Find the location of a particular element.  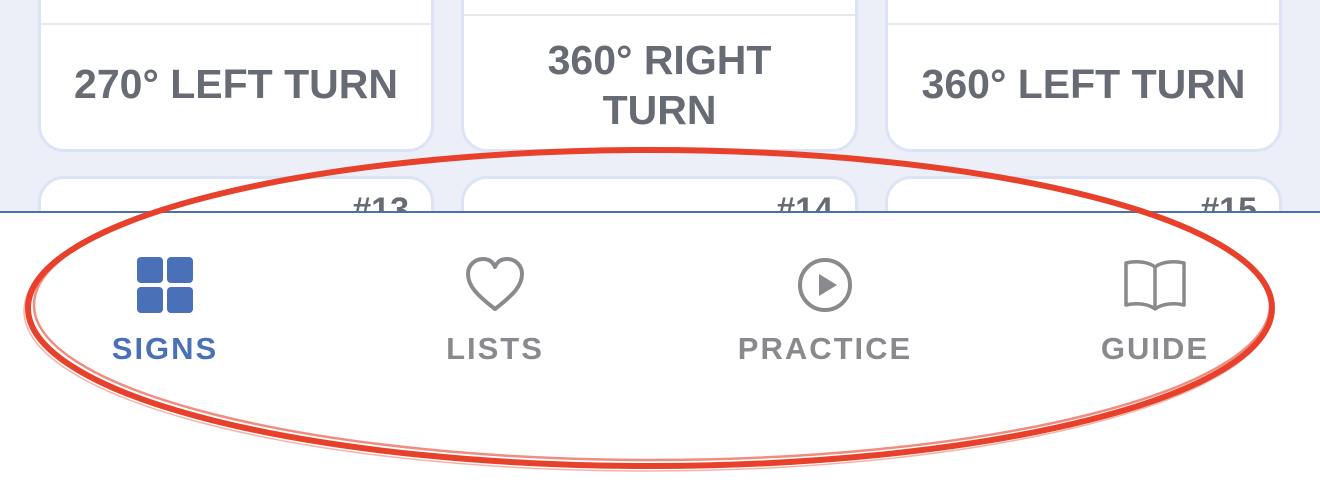

sign-card-label: 270° LEFT TURN is located at coordinates (236, 84).